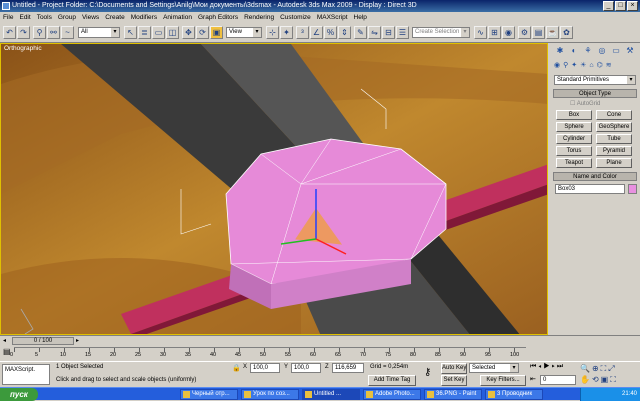 This screenshot has width=640, height=401. Describe the element at coordinates (533, 379) in the screenshot. I see `key-mode-toggle-icon: ⇤` at that location.